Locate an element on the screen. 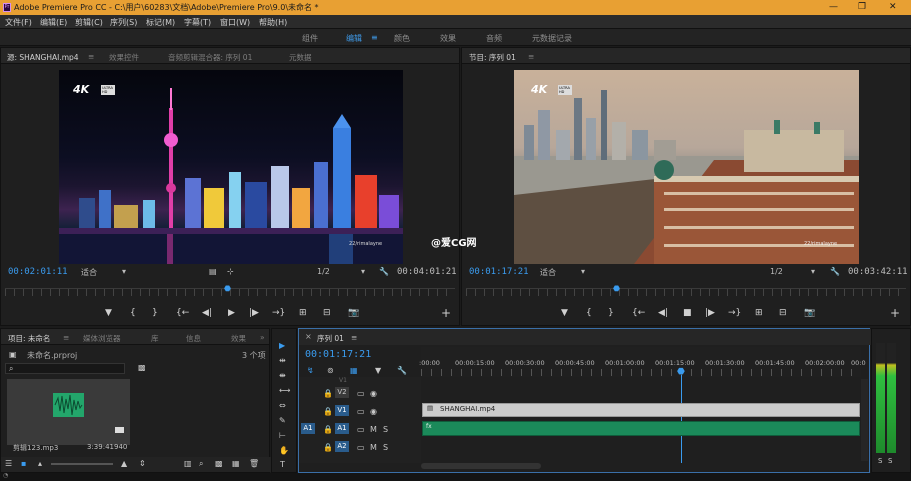  linked-selection-icon: ⊚ is located at coordinates (330, 370).